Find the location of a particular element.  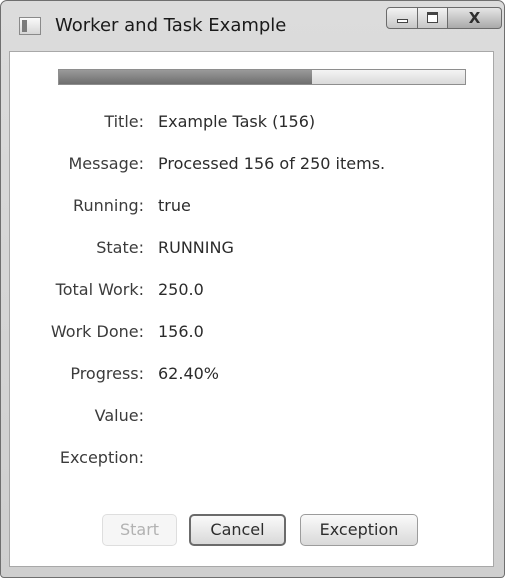

close-icon: X is located at coordinates (474, 18).